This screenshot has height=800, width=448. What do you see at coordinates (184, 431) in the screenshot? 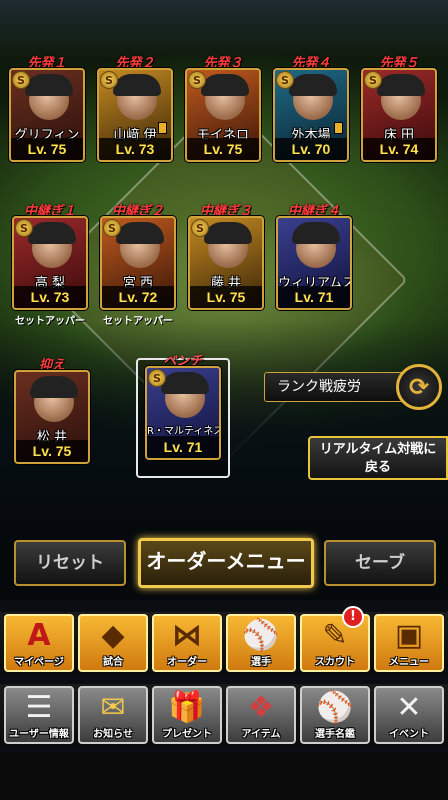
I see `player-name: R・マルティネス` at bounding box center [184, 431].